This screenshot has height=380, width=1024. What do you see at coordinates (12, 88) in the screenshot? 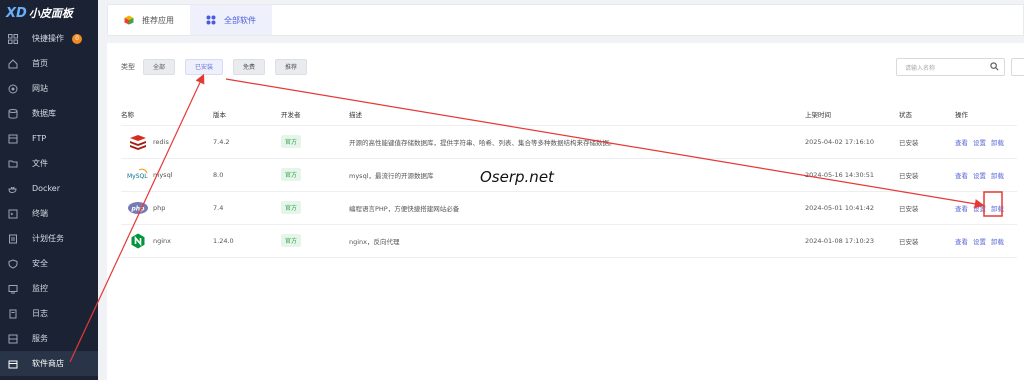
I see `globe-icon` at bounding box center [12, 88].